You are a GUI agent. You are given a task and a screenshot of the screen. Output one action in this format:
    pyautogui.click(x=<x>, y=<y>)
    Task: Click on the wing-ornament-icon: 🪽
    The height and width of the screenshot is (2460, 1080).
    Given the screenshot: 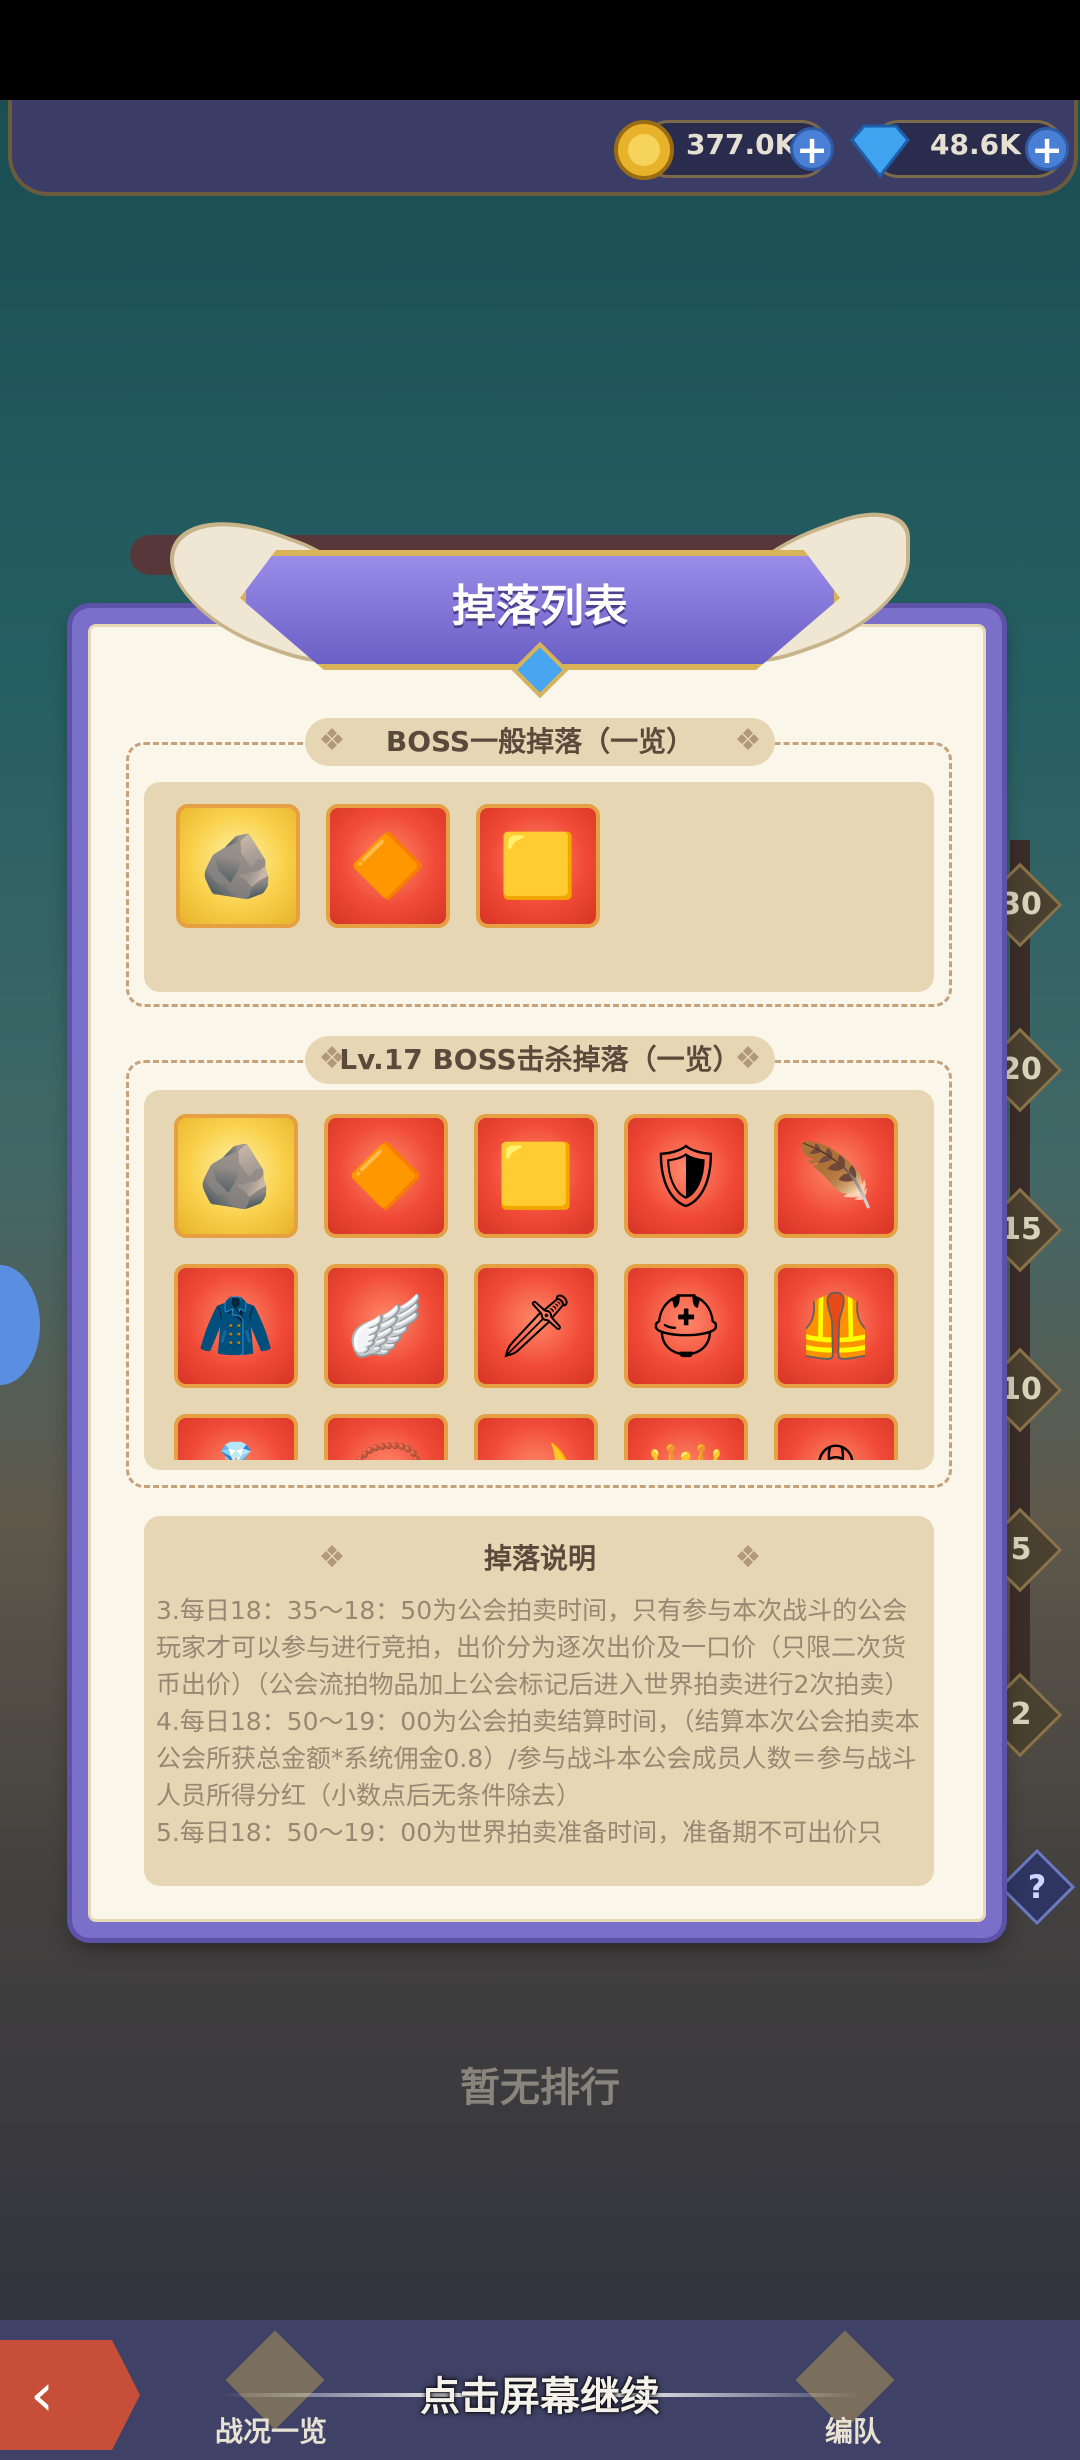 What is the action you would take?
    pyautogui.click(x=386, y=1325)
    